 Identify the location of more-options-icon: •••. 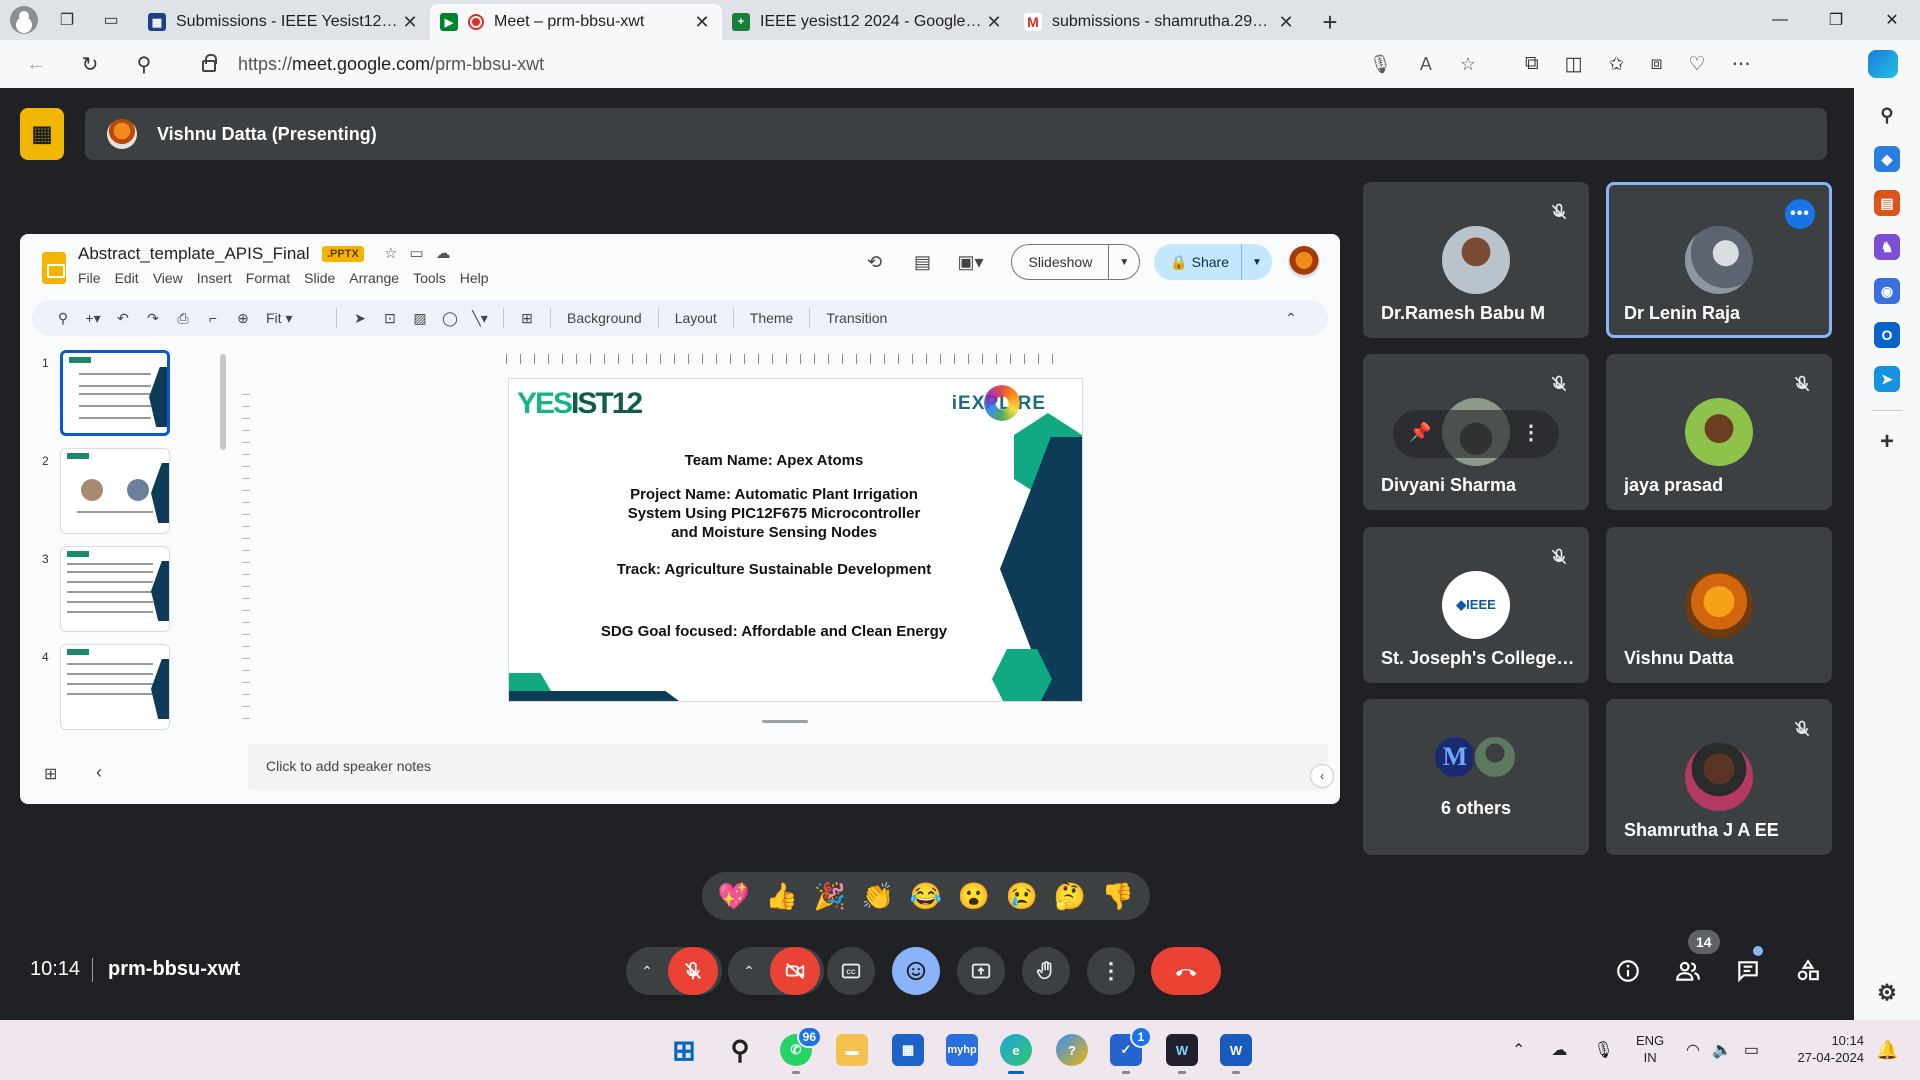
(1800, 214).